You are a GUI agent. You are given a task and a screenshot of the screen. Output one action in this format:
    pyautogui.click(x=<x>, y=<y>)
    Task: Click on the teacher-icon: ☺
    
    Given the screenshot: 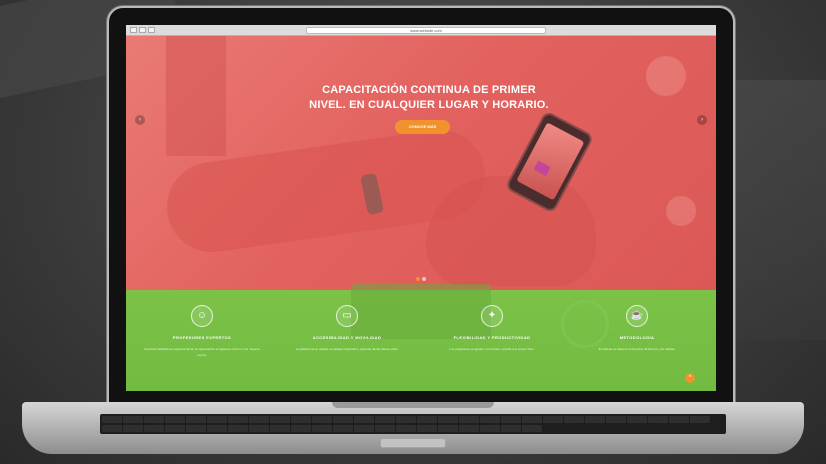 What is the action you would take?
    pyautogui.click(x=202, y=316)
    